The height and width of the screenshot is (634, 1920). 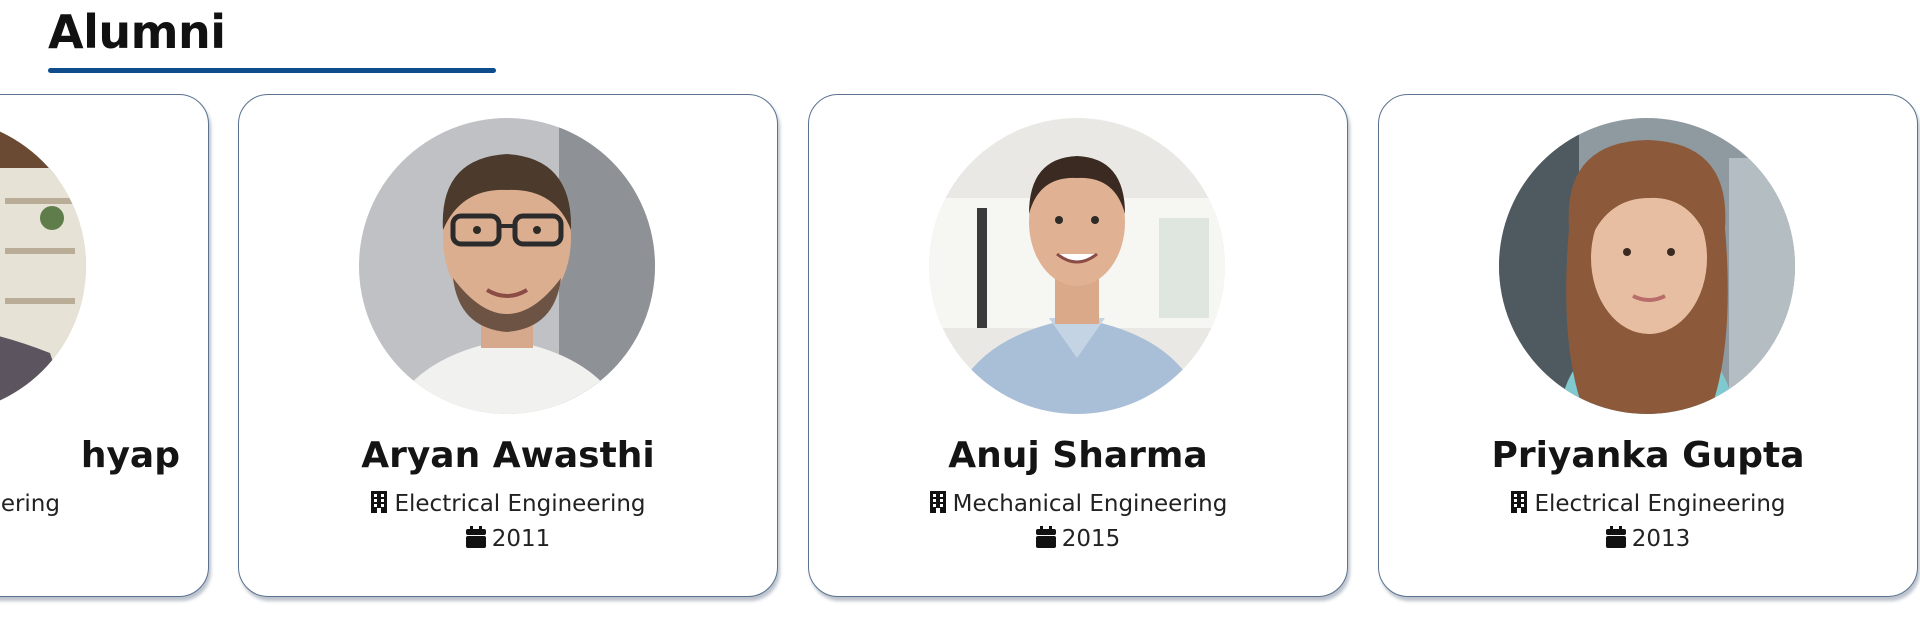 I want to click on alumni-year: 2013, so click(x=1648, y=539).